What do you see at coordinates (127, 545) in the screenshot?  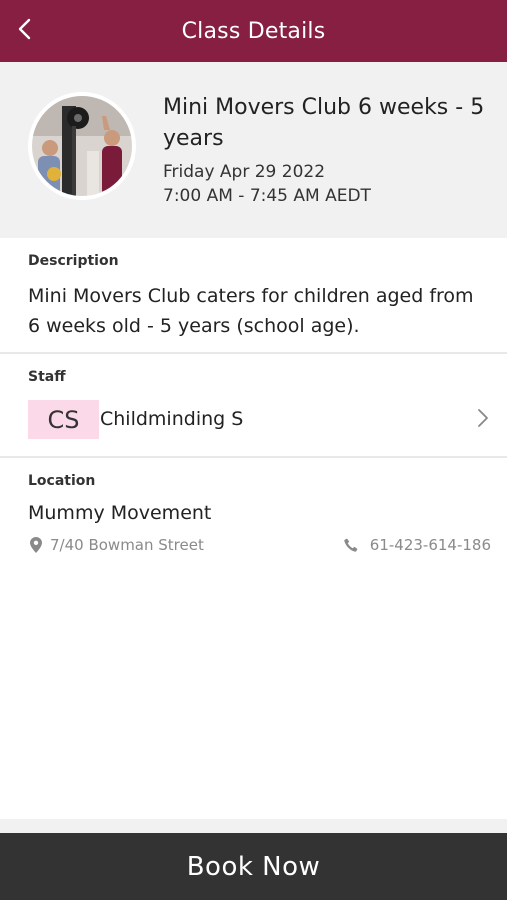 I see `address-text: 7/40 Bowman Street` at bounding box center [127, 545].